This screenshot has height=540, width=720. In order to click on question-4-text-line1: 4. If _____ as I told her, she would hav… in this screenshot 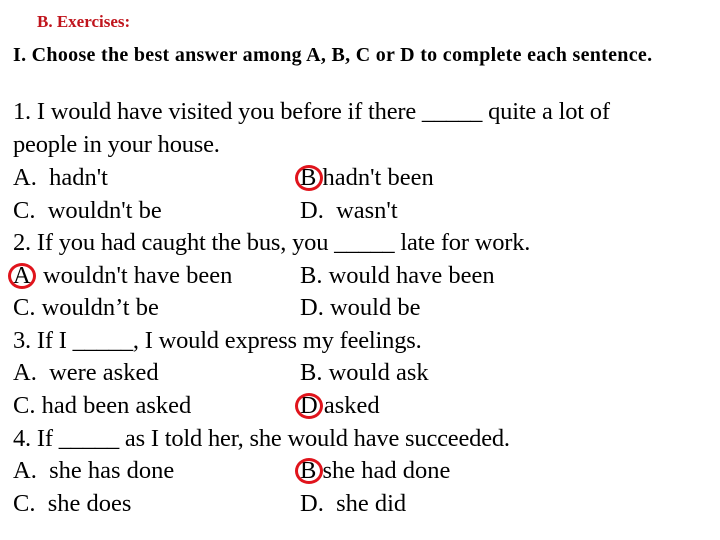, I will do `click(261, 438)`.